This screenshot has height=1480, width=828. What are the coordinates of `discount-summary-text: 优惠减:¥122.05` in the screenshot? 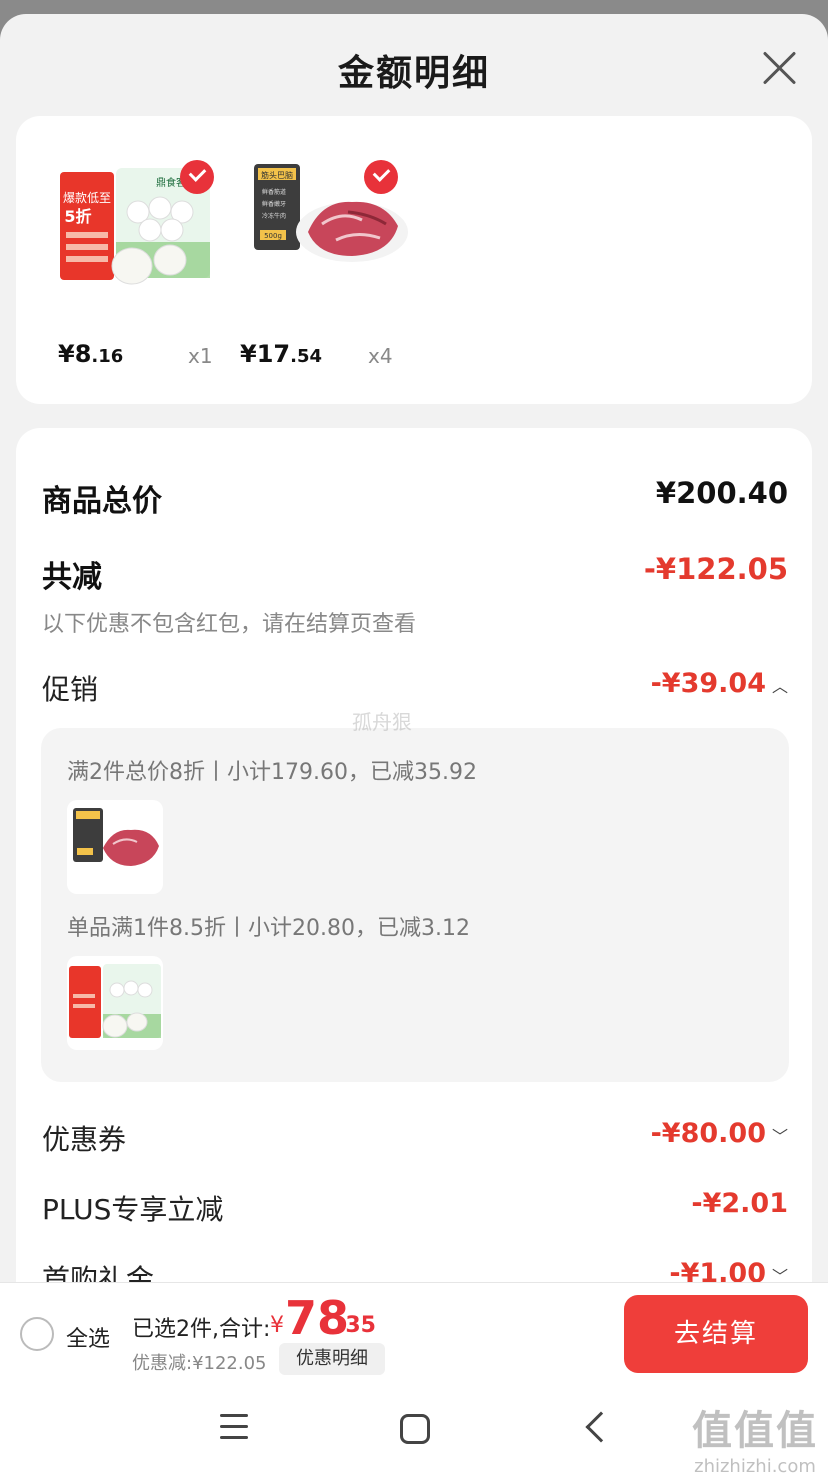 It's located at (199, 1363).